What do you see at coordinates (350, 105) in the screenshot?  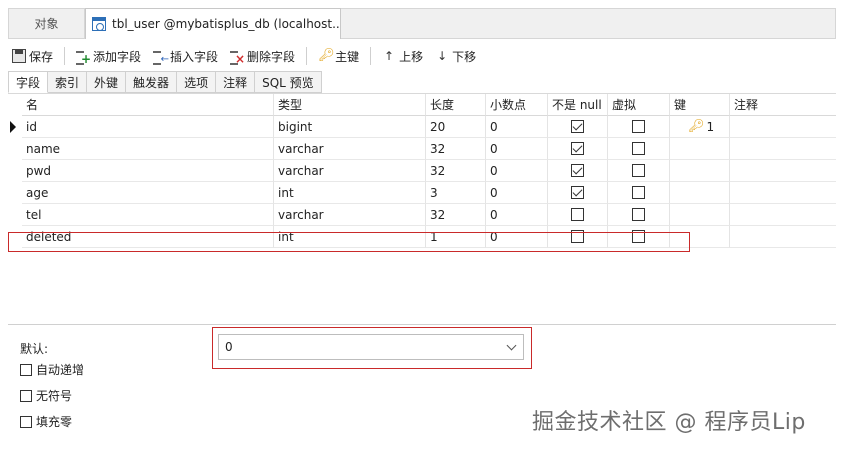 I see `column-header-type: 类型` at bounding box center [350, 105].